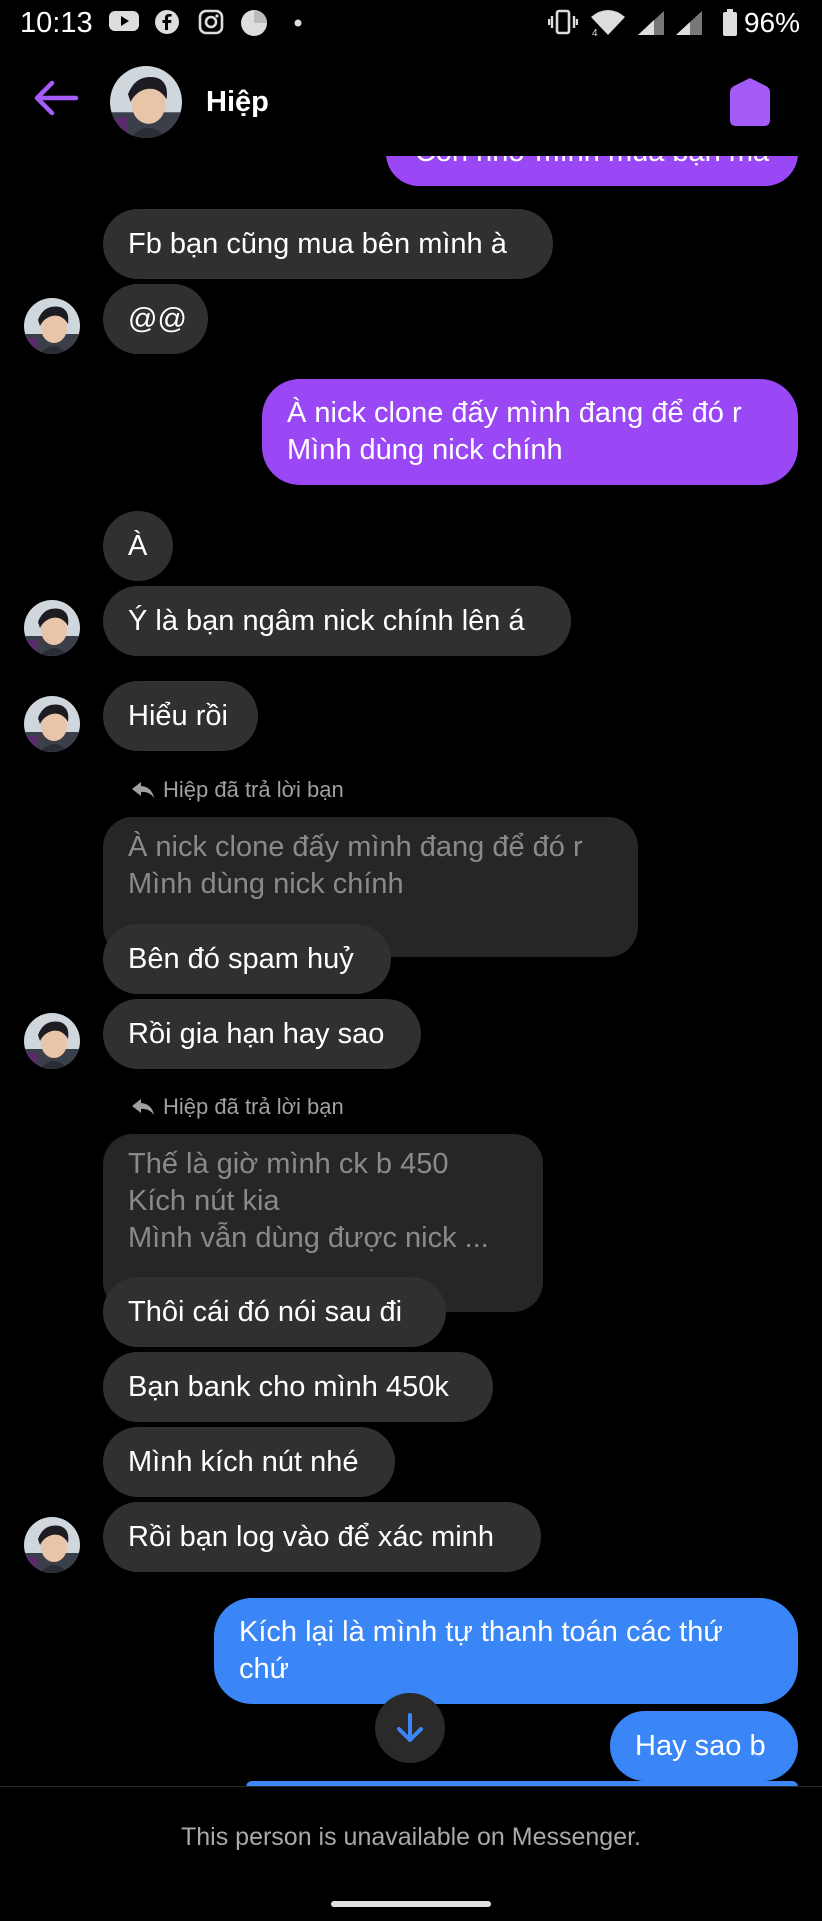 Image resolution: width=822 pixels, height=1921 pixels. I want to click on message-bubble-received: Ý là bạn ngâm nick chính lên á, so click(337, 621).